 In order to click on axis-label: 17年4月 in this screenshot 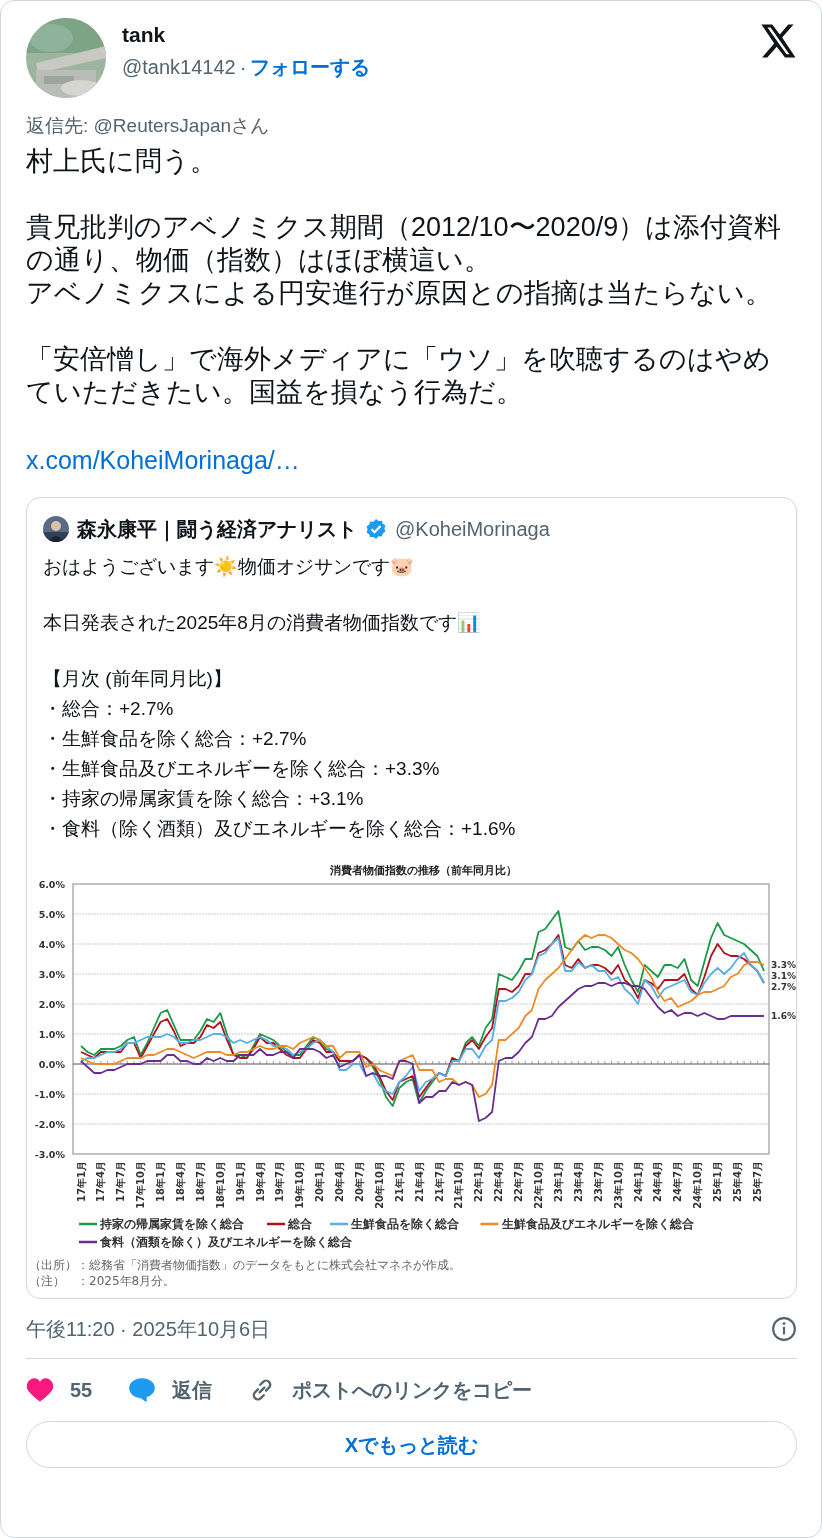, I will do `click(101, 1181)`.